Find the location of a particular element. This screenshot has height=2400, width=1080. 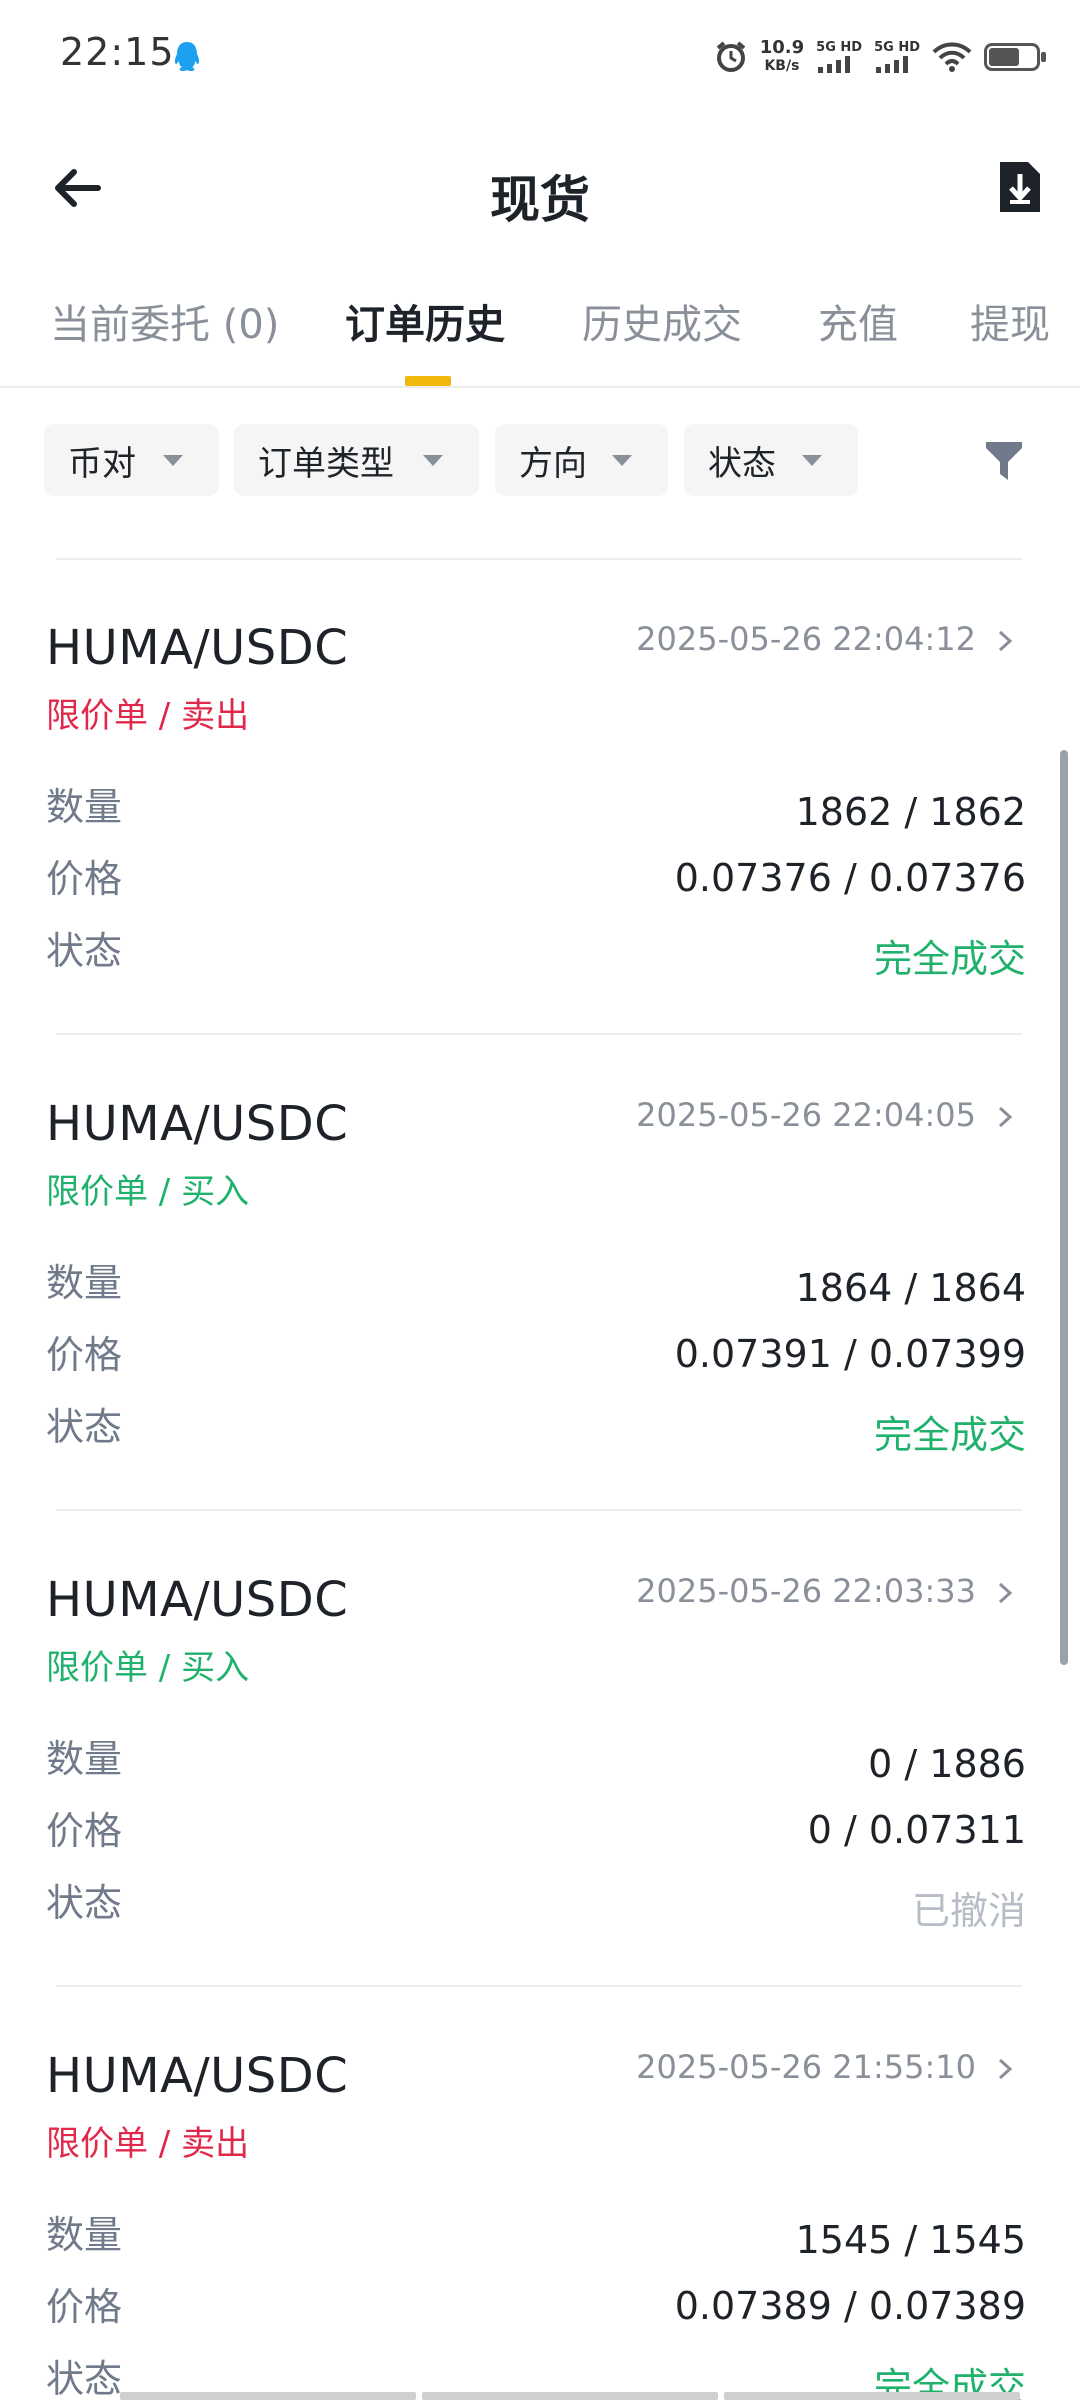

filter-side-label: 方向 is located at coordinates (553, 463).